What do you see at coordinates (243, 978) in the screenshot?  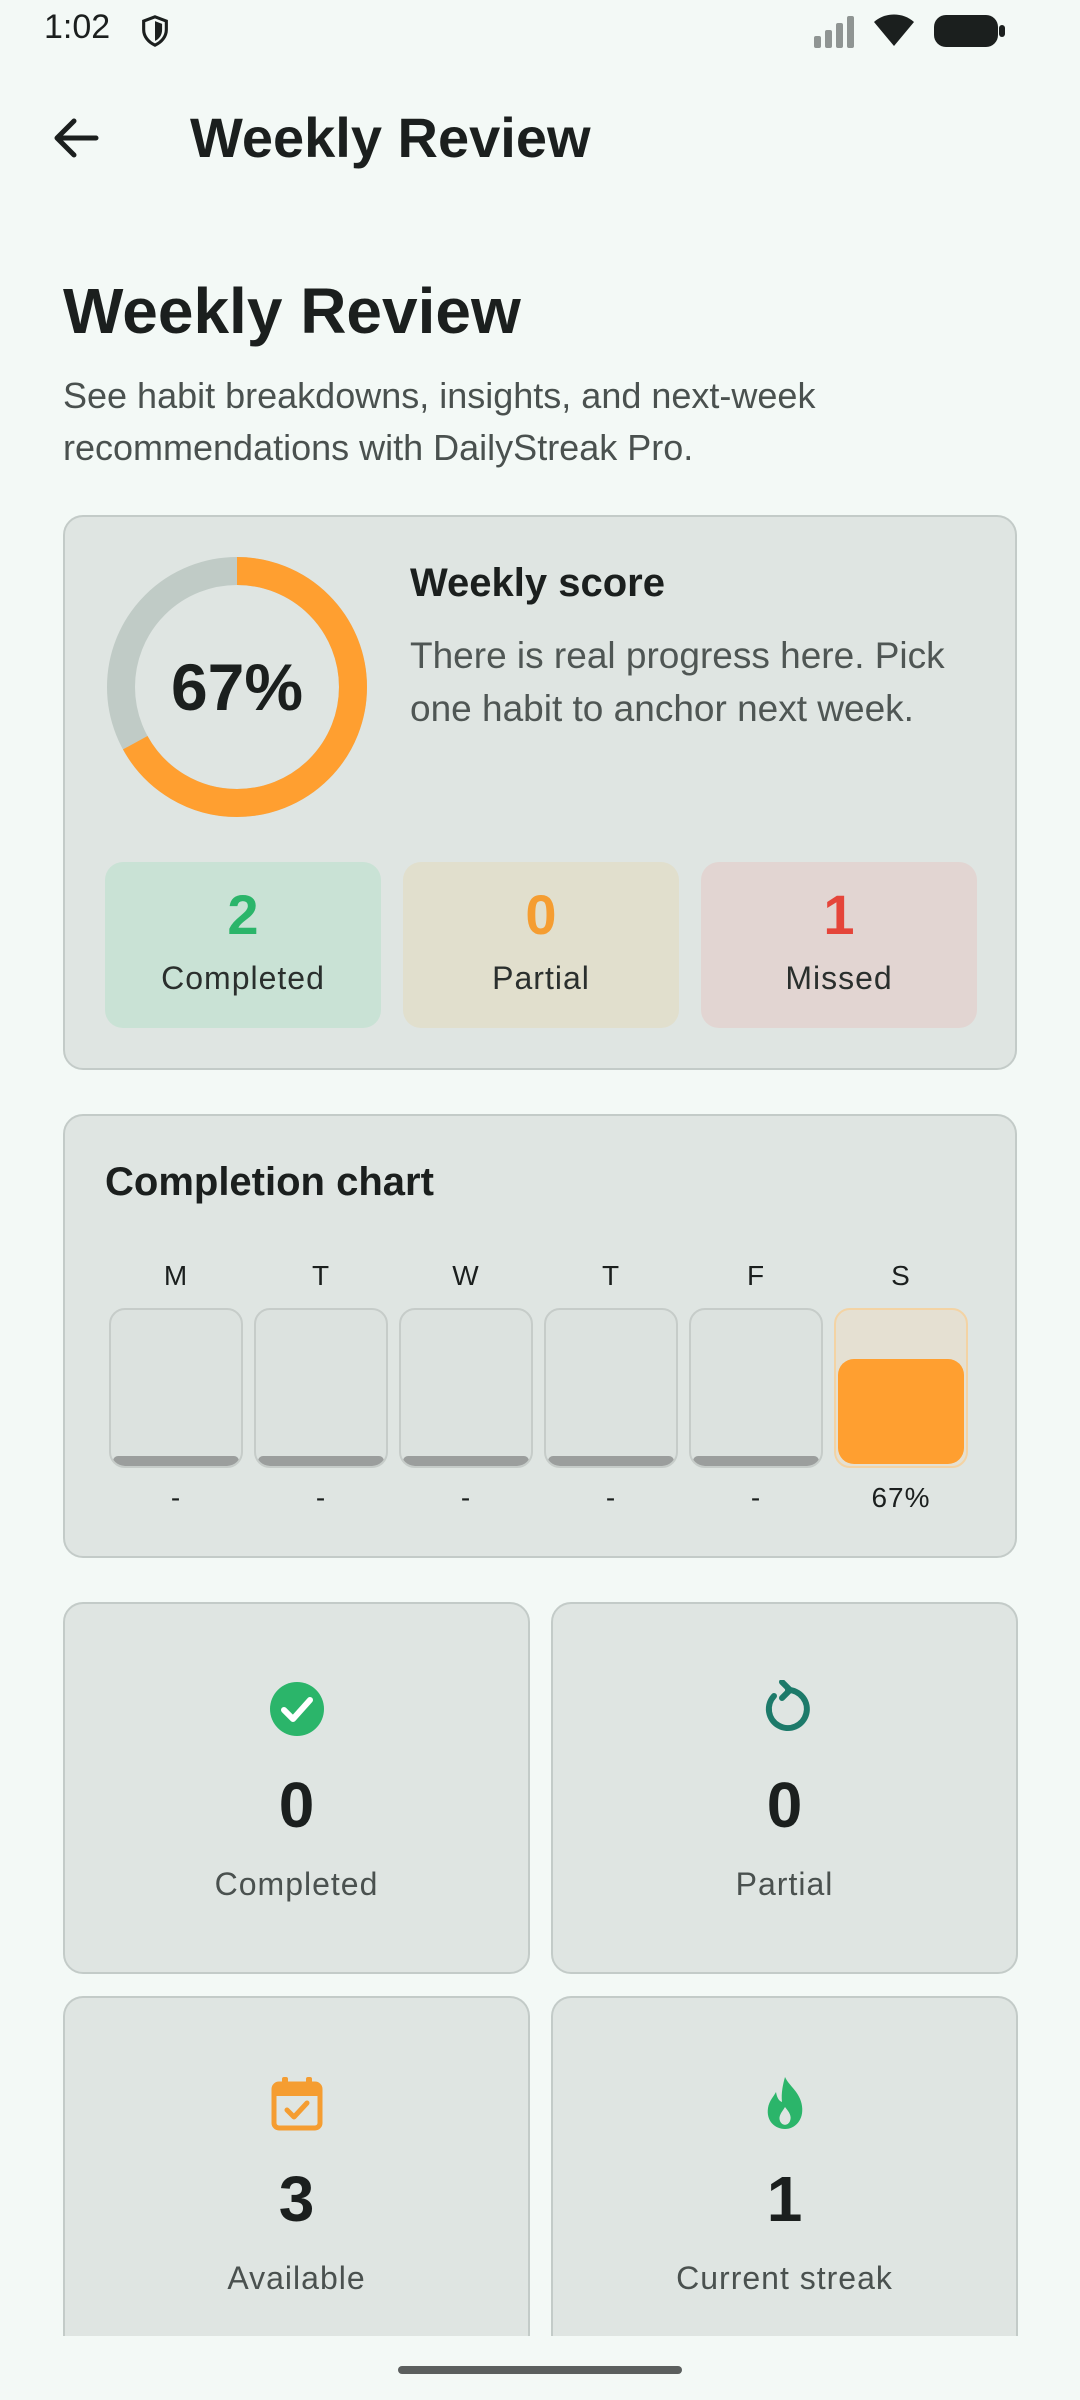 I see `summary-completed-label: Completed` at bounding box center [243, 978].